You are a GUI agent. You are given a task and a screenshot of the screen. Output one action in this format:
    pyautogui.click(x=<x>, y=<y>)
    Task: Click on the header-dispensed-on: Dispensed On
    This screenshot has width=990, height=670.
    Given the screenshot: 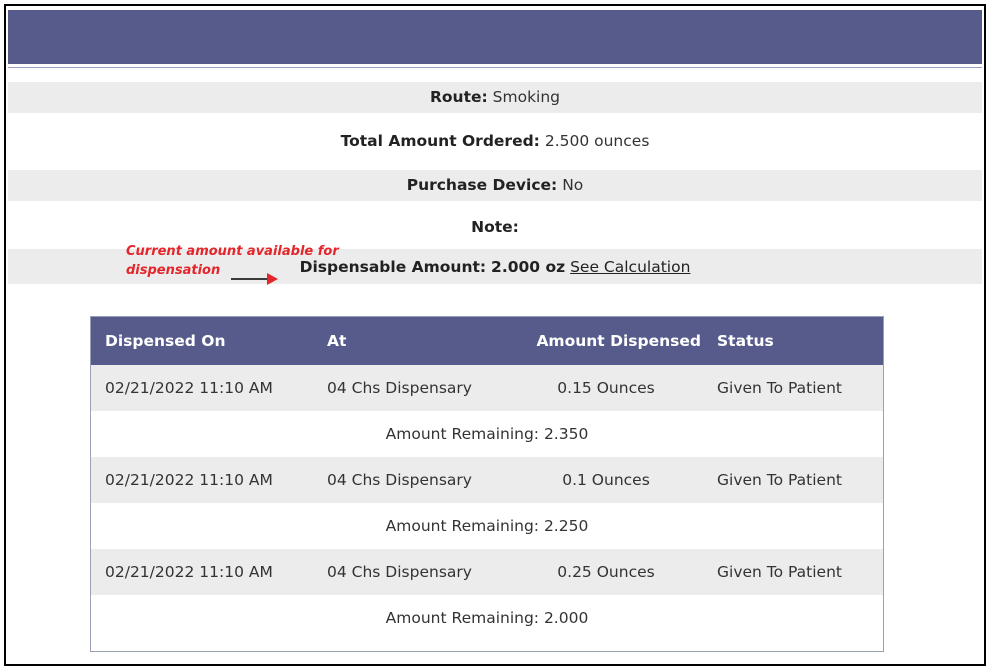 What is the action you would take?
    pyautogui.click(x=201, y=341)
    